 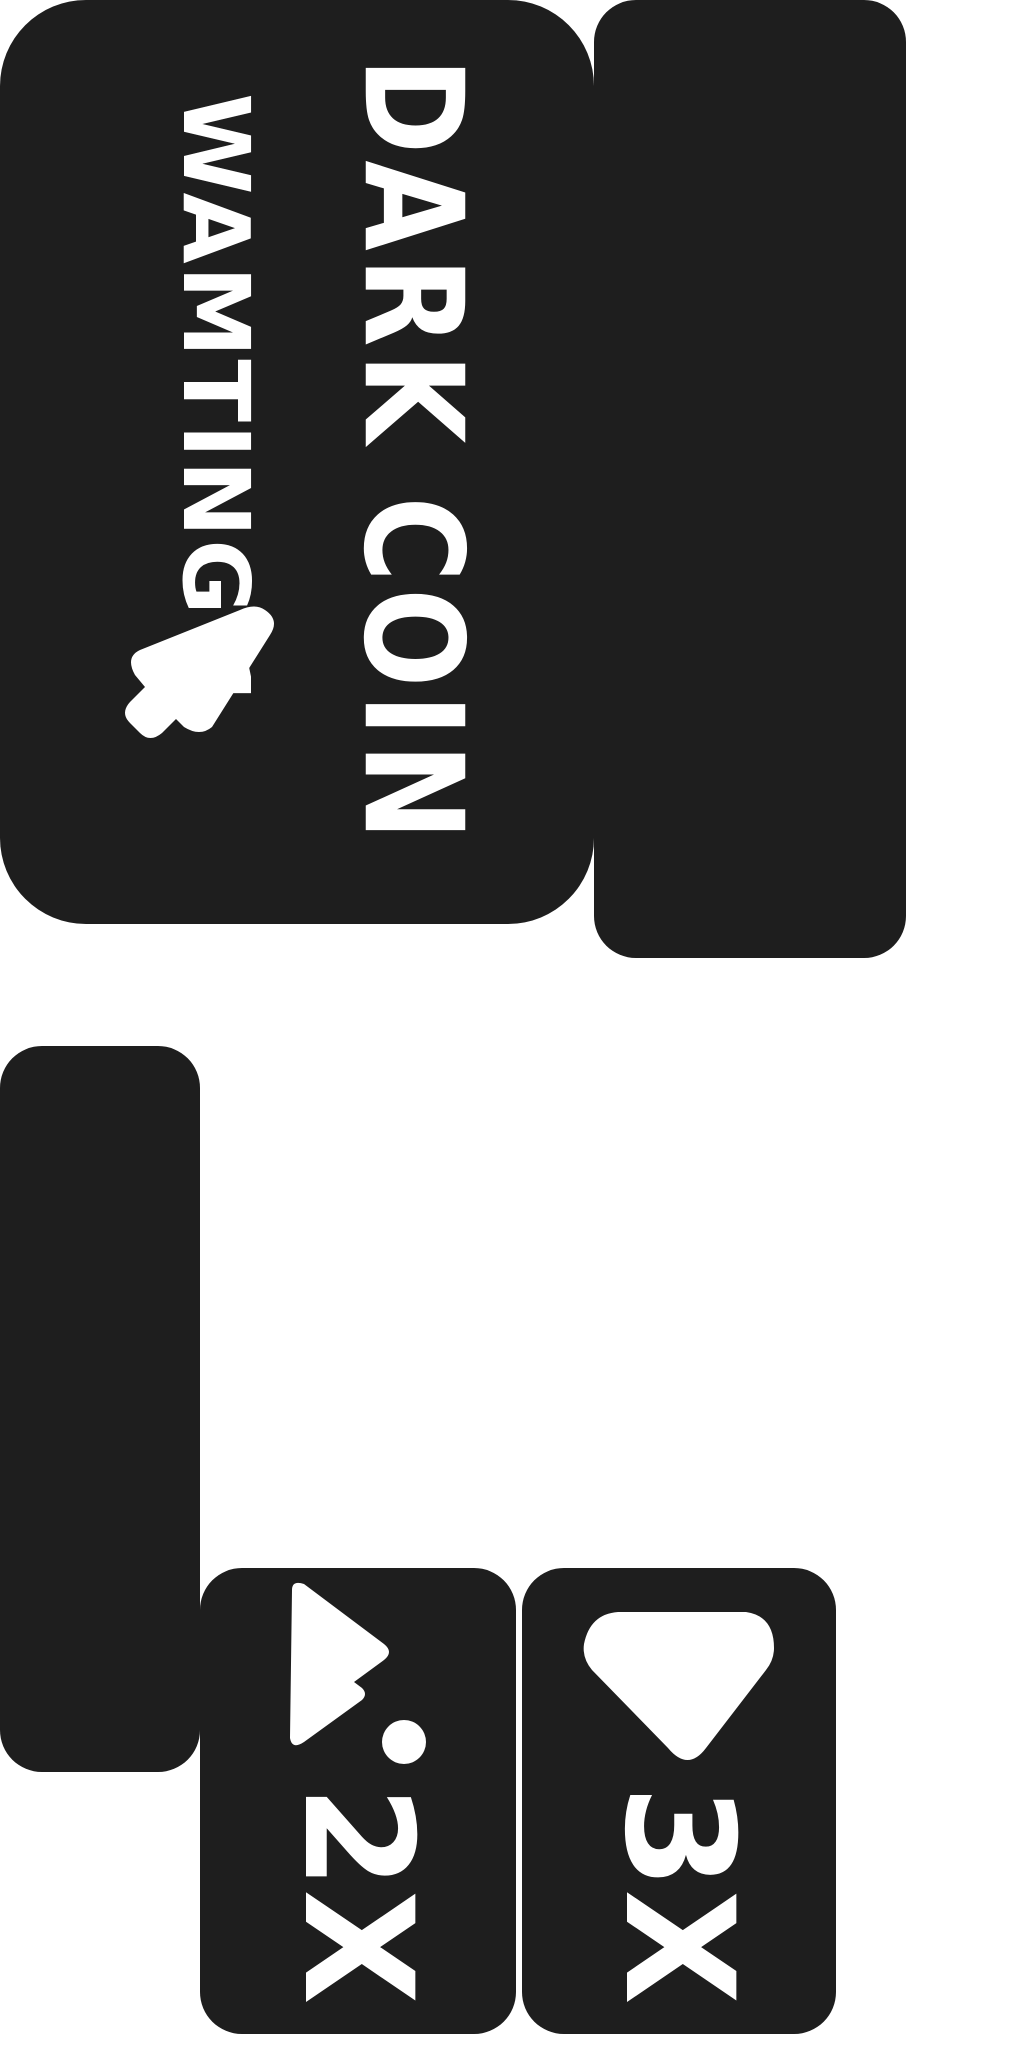 I want to click on play-dot-icon, so click(x=358, y=1673).